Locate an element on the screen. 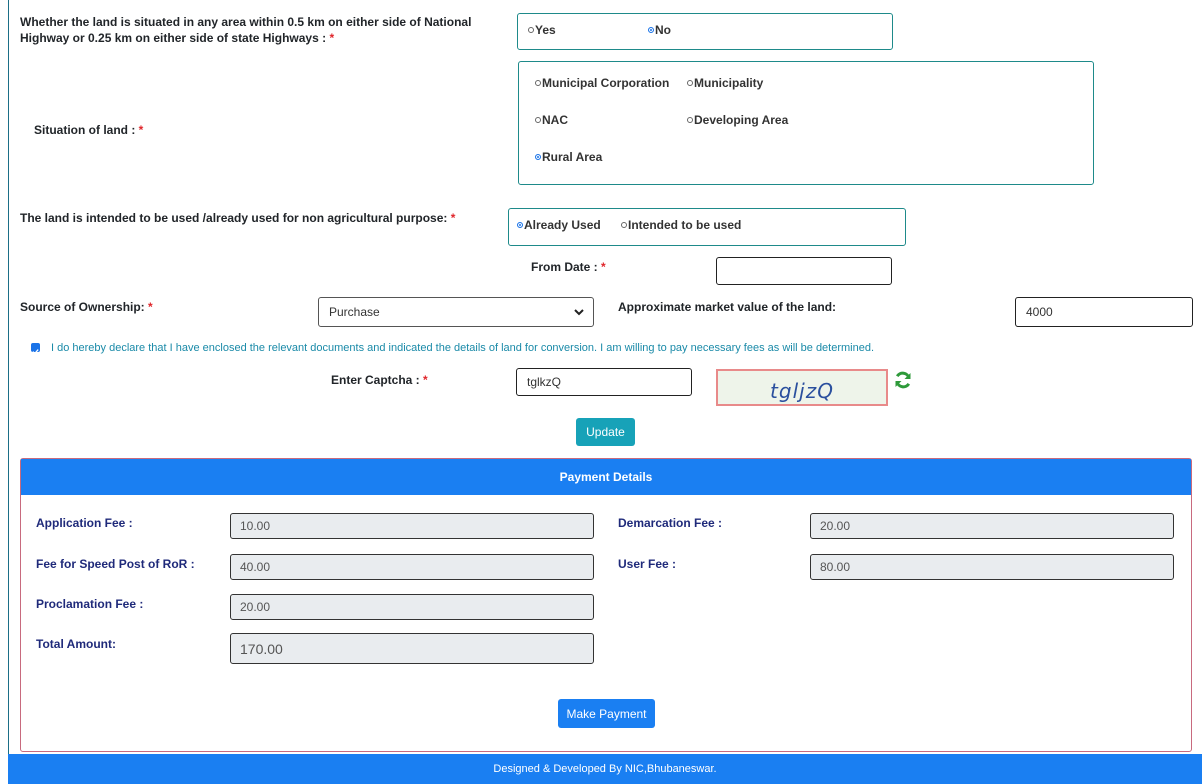 Image resolution: width=1202 pixels, height=784 pixels. market-value-input: 4000 is located at coordinates (1104, 312).